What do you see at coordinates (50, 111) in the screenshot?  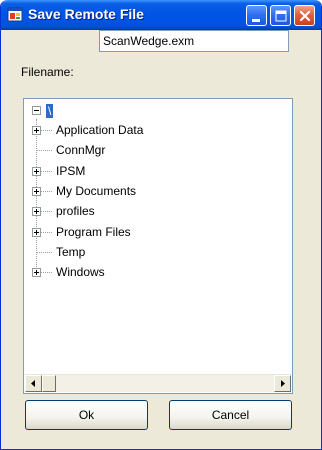 I see `tree-root-label: \` at bounding box center [50, 111].